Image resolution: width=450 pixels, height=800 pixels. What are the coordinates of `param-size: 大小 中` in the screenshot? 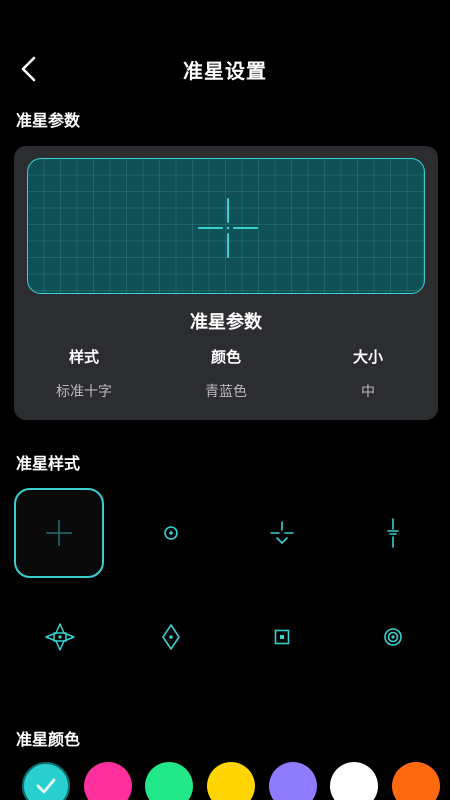 It's located at (368, 373).